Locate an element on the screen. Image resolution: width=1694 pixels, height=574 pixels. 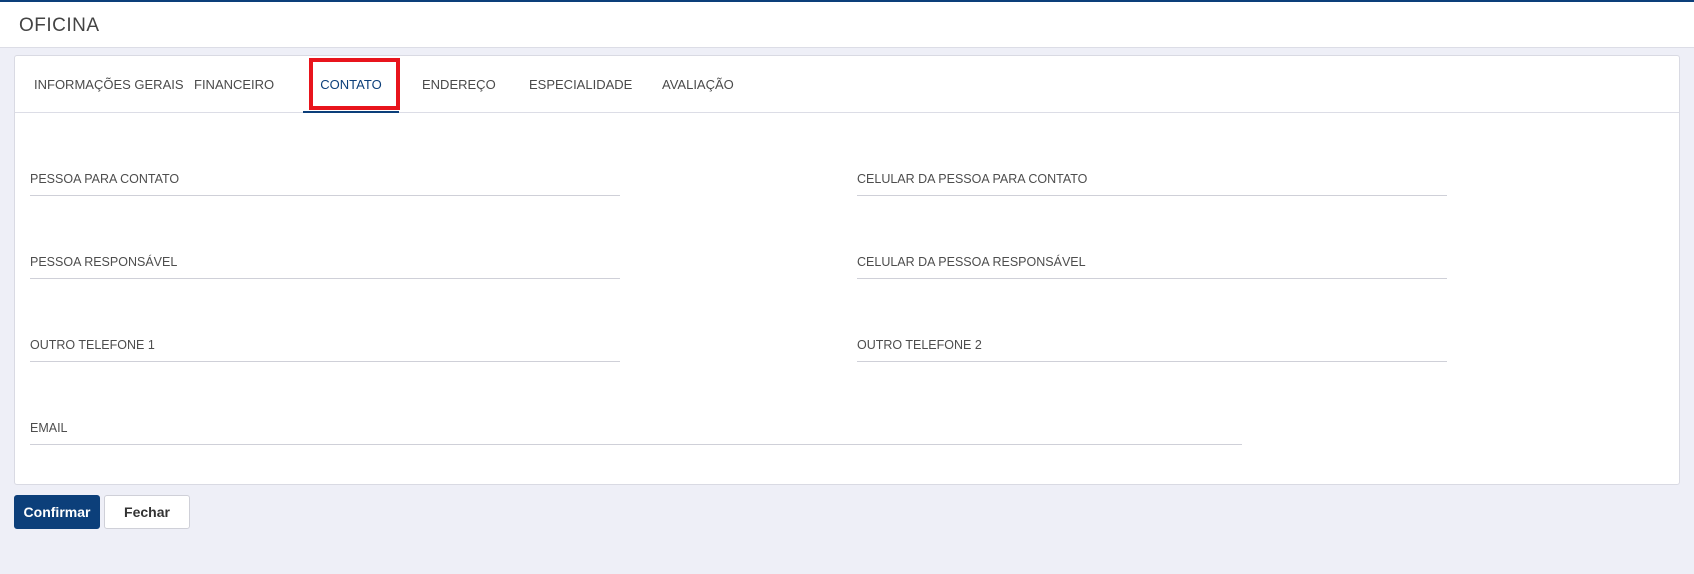
email-field: EMAIL is located at coordinates (636, 430).